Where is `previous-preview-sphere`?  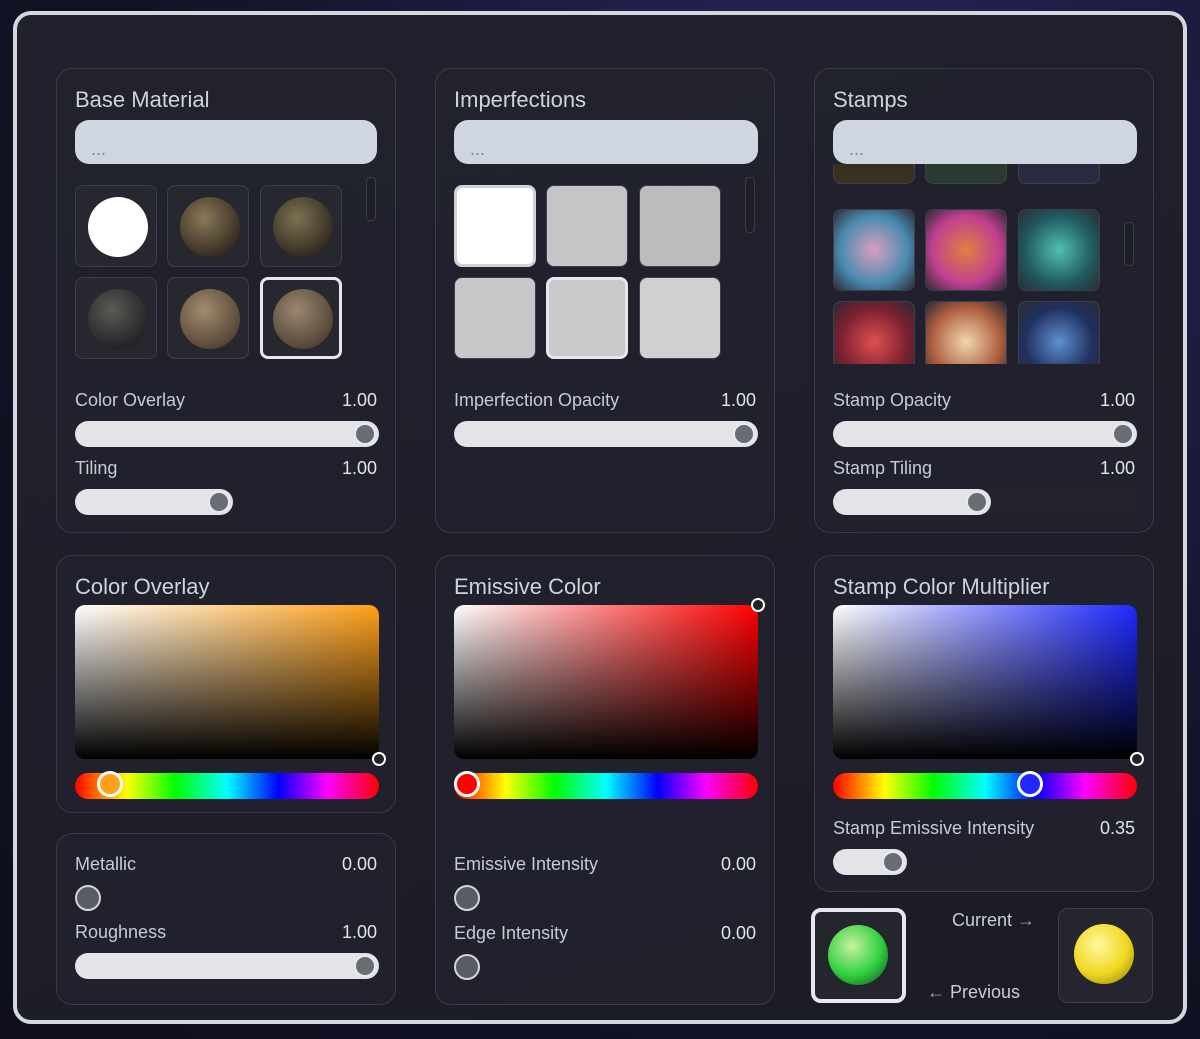
previous-preview-sphere is located at coordinates (858, 955).